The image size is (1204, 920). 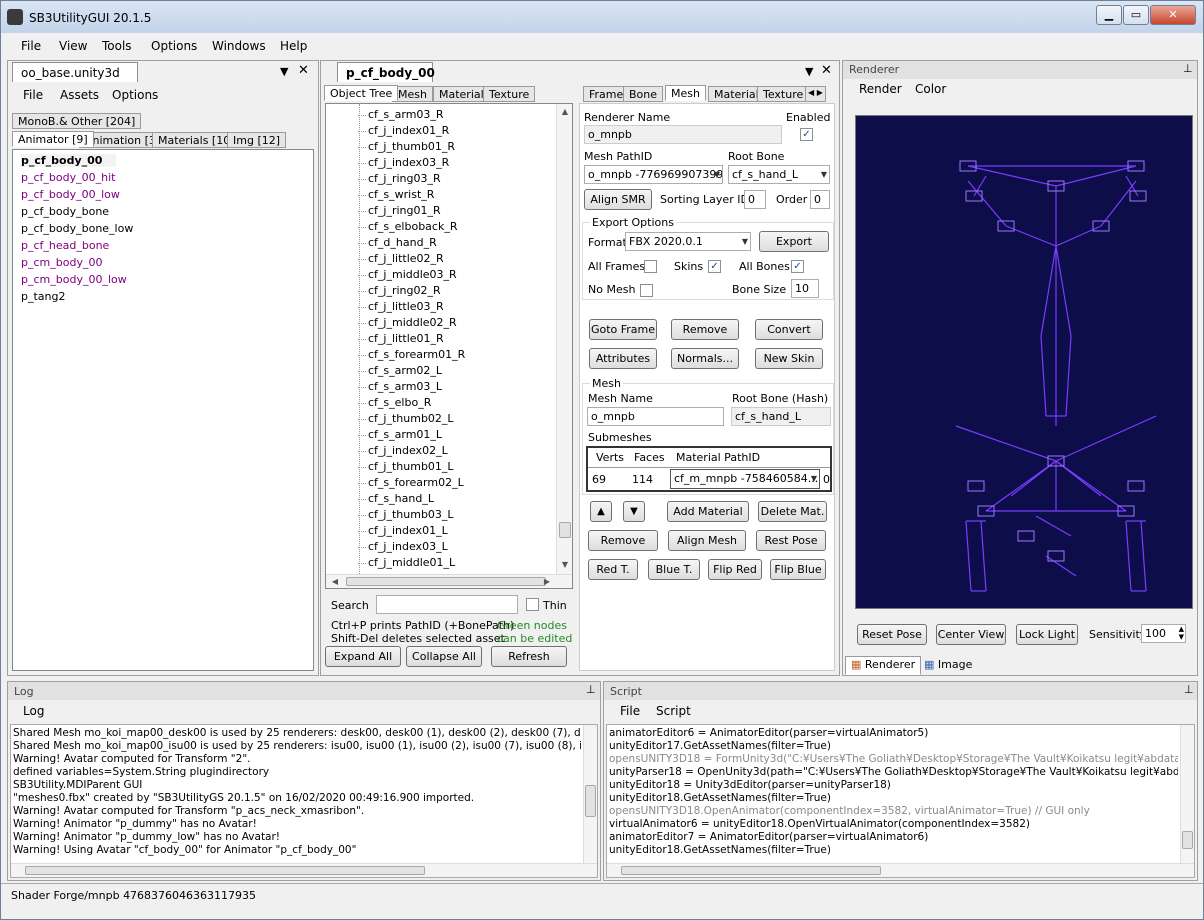 What do you see at coordinates (613, 569) in the screenshot?
I see `red-t-button: Red T.` at bounding box center [613, 569].